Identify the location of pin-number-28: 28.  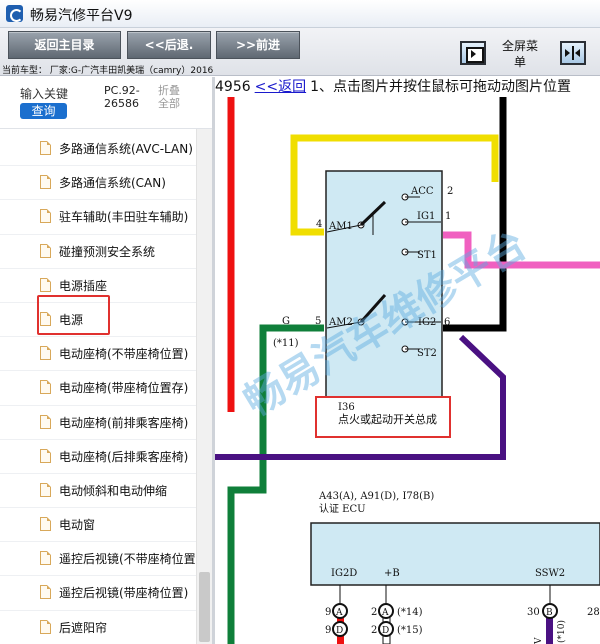
(593, 612).